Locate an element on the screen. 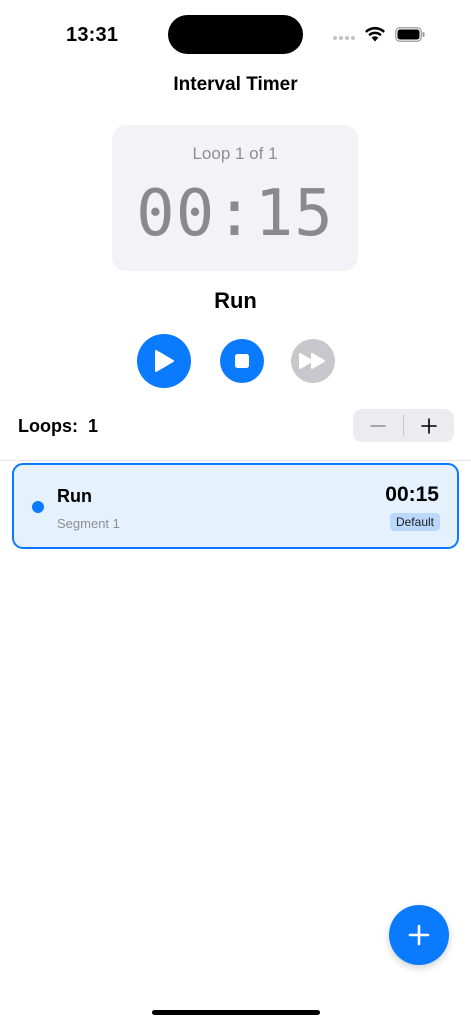  segment-duration: 00:15 is located at coordinates (412, 494).